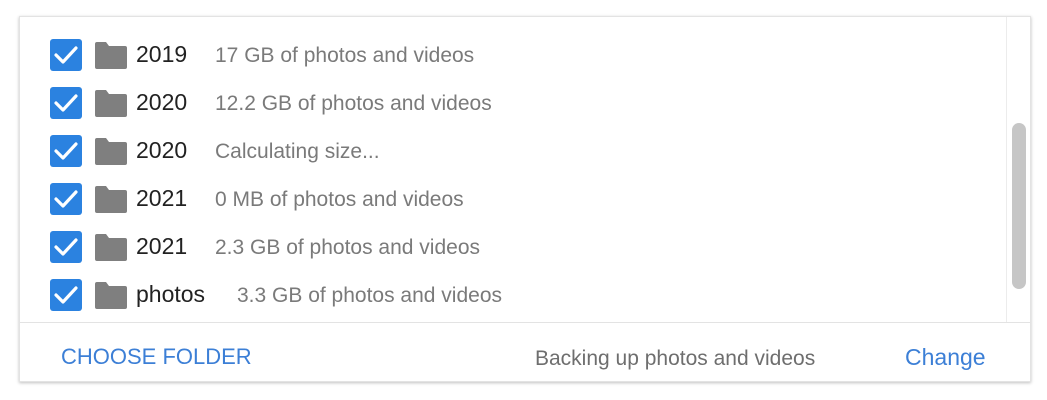 The width and height of the screenshot is (1047, 400). I want to click on folder-size: 17 GB of photos and videos, so click(345, 55).